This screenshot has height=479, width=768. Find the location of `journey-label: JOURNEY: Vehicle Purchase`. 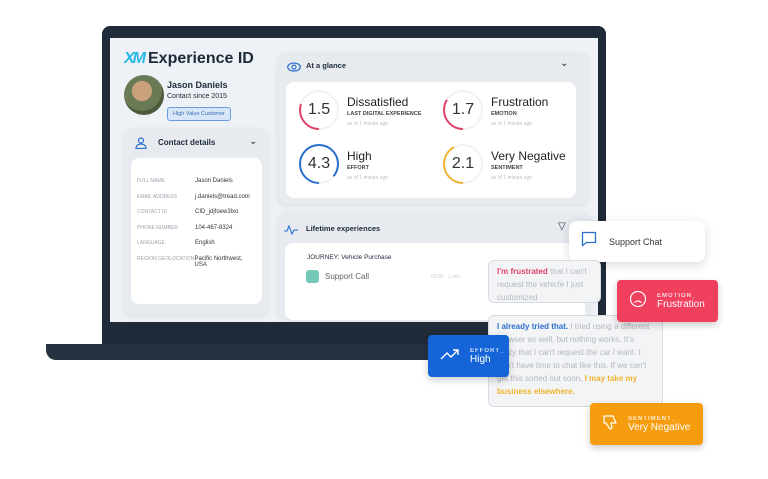

journey-label: JOURNEY: Vehicle Purchase is located at coordinates (349, 257).